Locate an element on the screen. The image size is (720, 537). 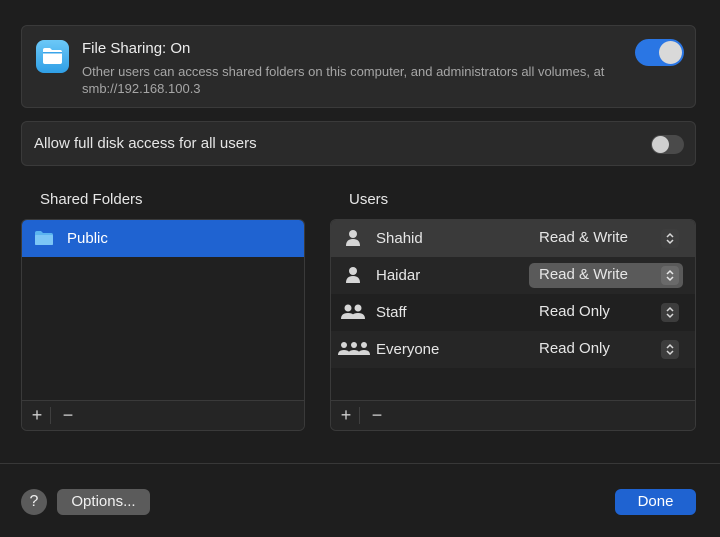
remove-user-button: − is located at coordinates (377, 415).